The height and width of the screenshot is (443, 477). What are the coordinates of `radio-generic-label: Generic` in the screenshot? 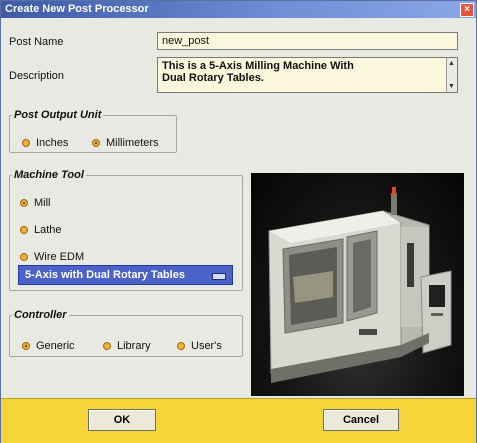 It's located at (55, 346).